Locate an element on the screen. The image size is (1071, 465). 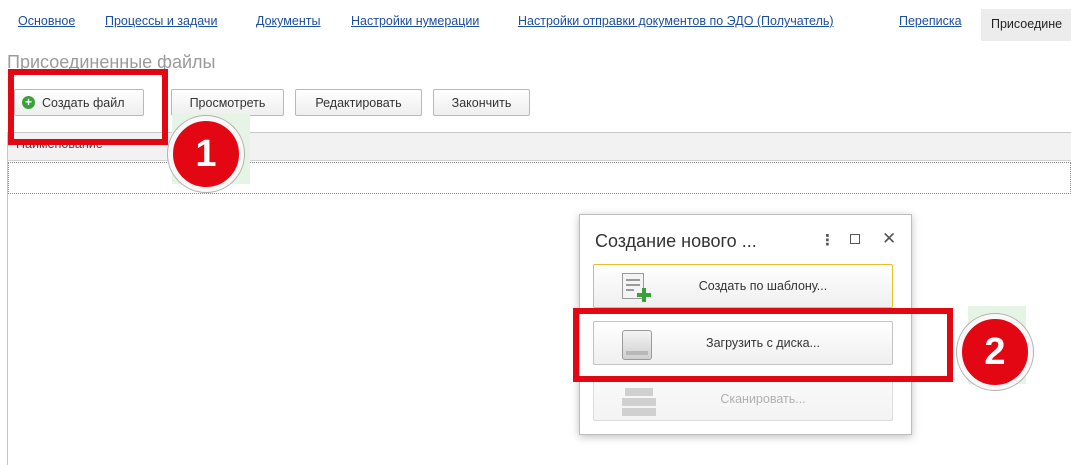
tab-main: Основное is located at coordinates (46, 21).